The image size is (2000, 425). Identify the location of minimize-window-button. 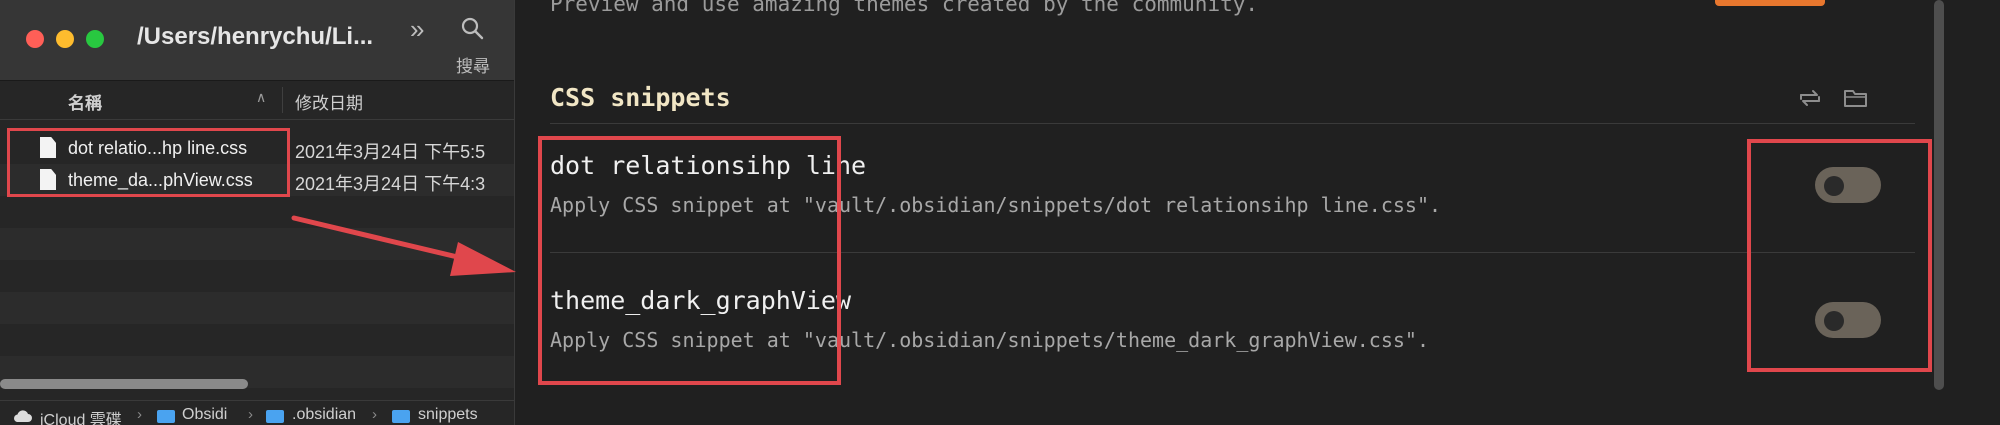
(65, 39).